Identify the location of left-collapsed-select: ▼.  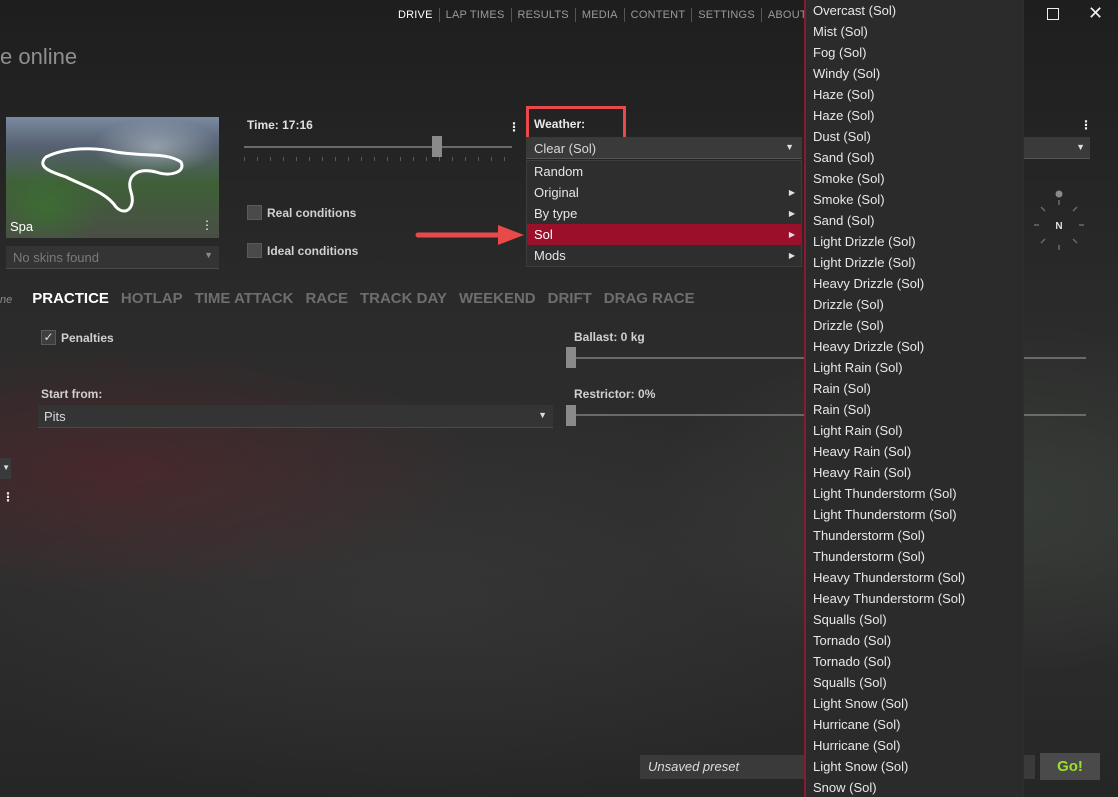
(5, 468).